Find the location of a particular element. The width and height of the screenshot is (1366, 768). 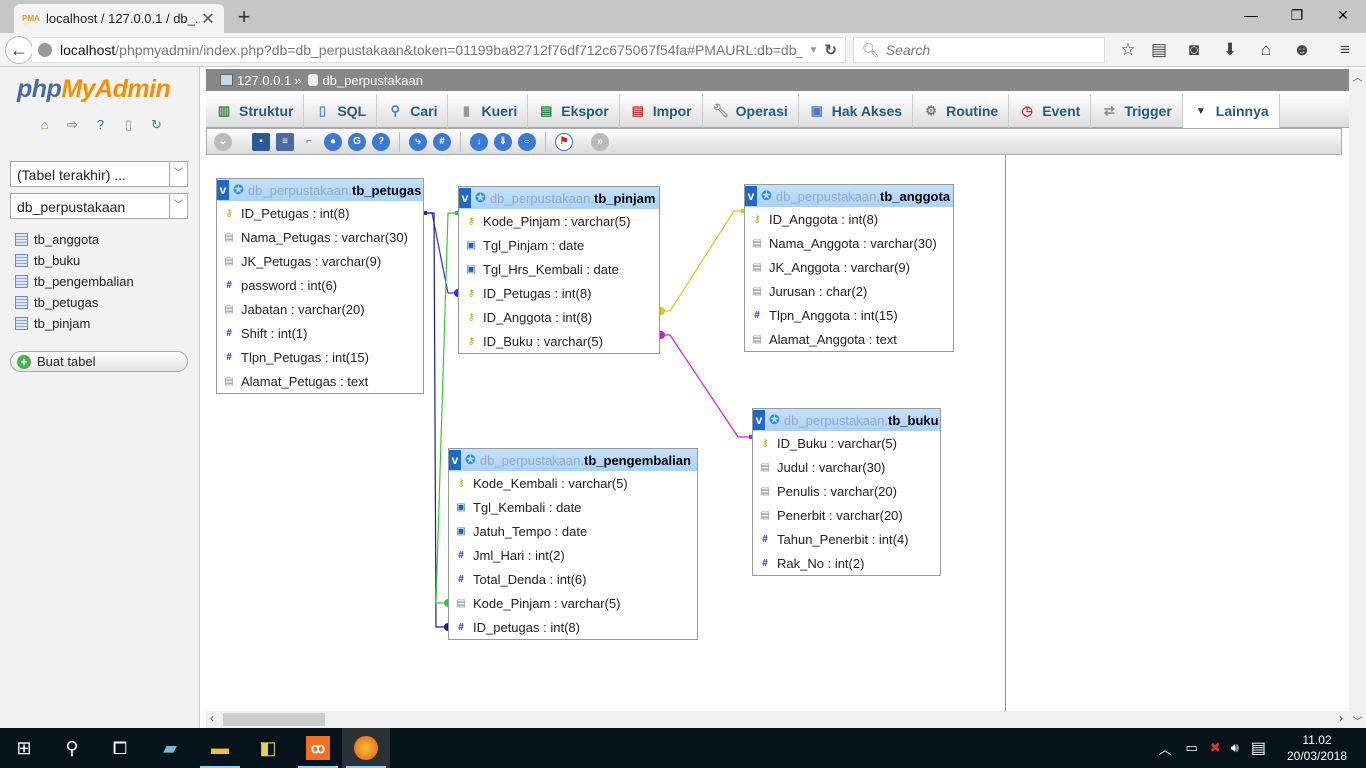

tab-struktur: ▥ Struktur is located at coordinates (255, 111).